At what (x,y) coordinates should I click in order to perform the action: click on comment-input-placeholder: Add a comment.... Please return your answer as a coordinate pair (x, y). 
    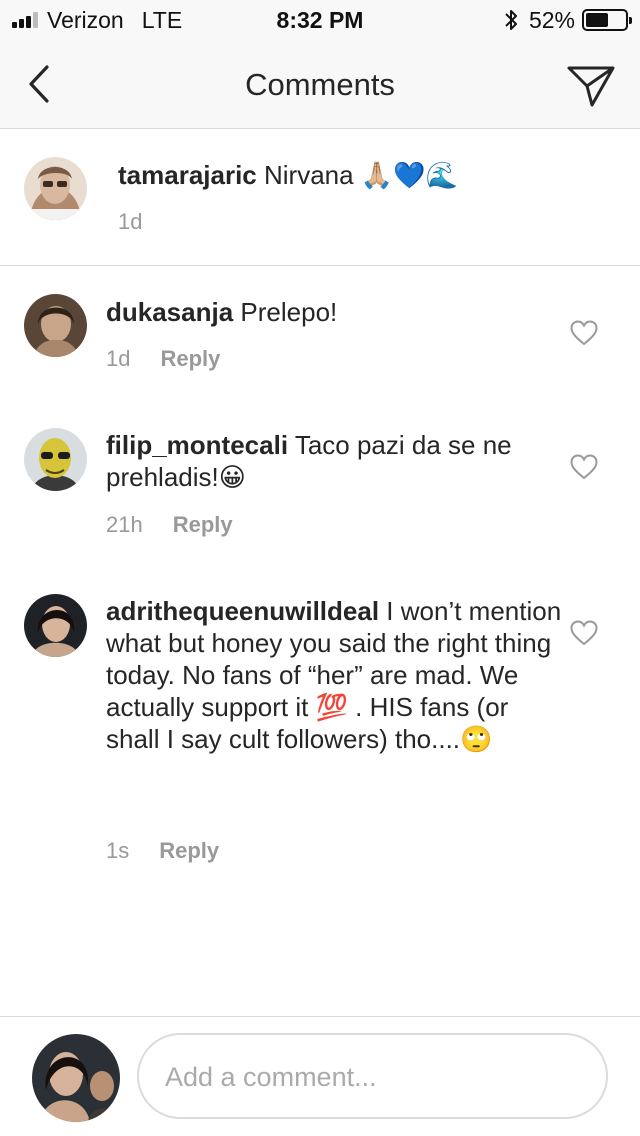
    Looking at the image, I should click on (271, 1077).